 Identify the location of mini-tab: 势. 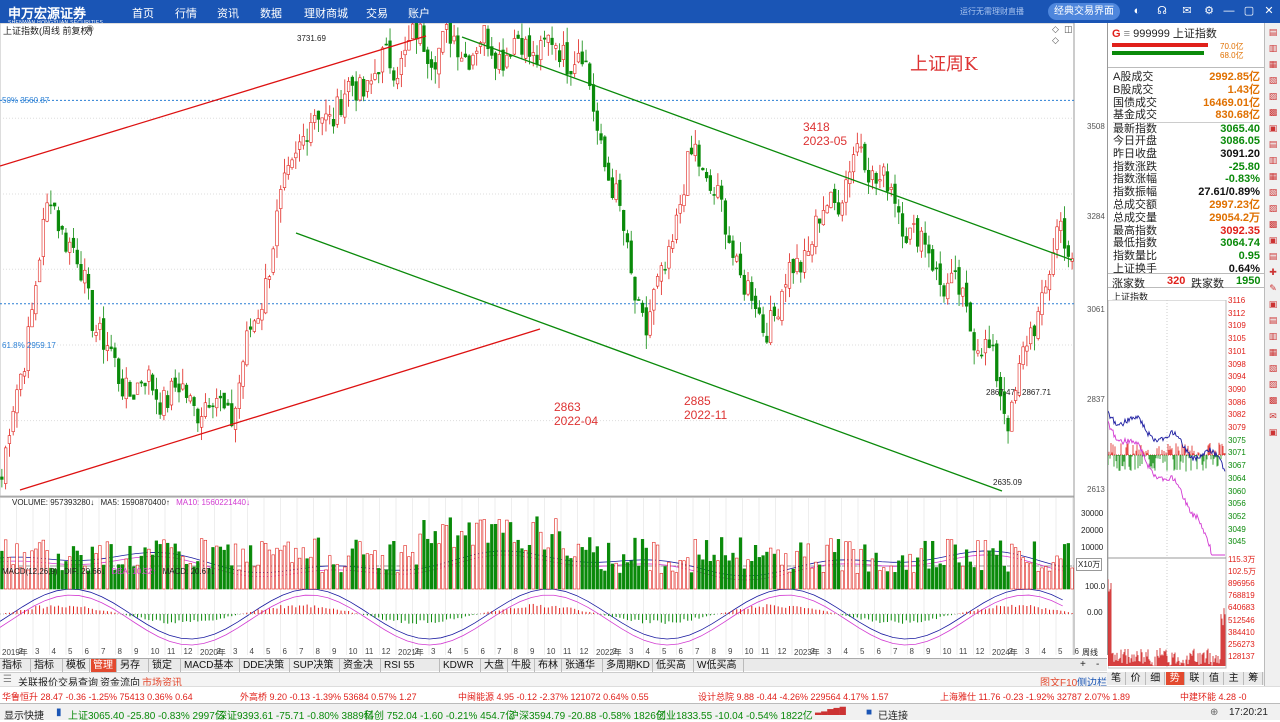
(1175, 678).